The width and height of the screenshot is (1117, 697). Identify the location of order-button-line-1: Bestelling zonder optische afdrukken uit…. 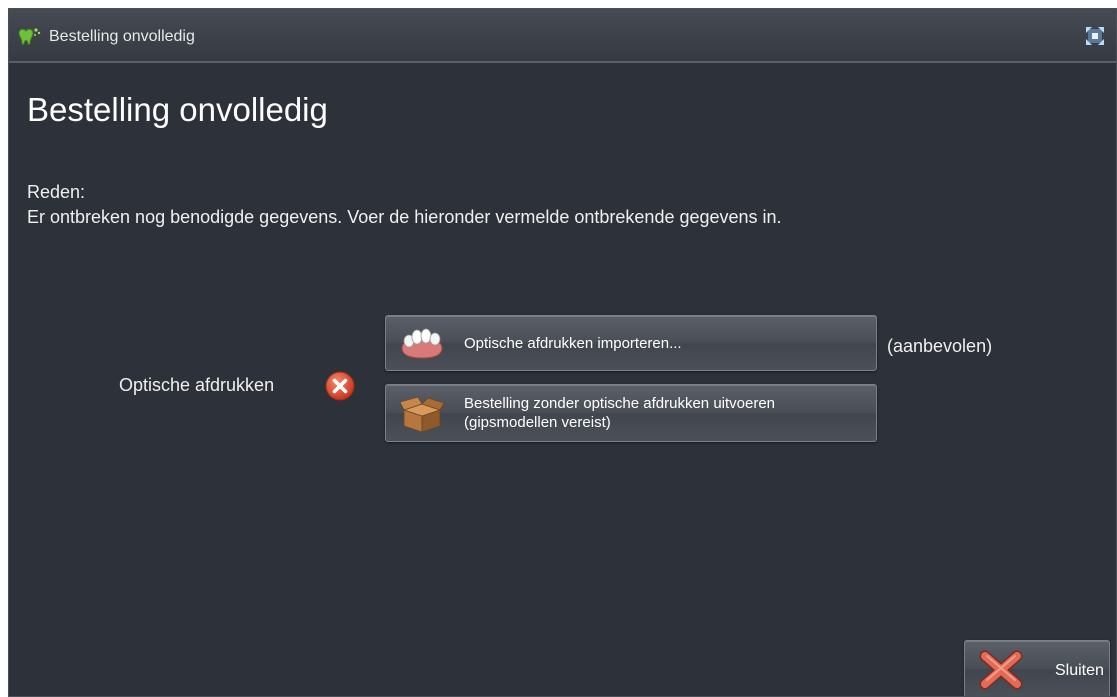
(620, 403).